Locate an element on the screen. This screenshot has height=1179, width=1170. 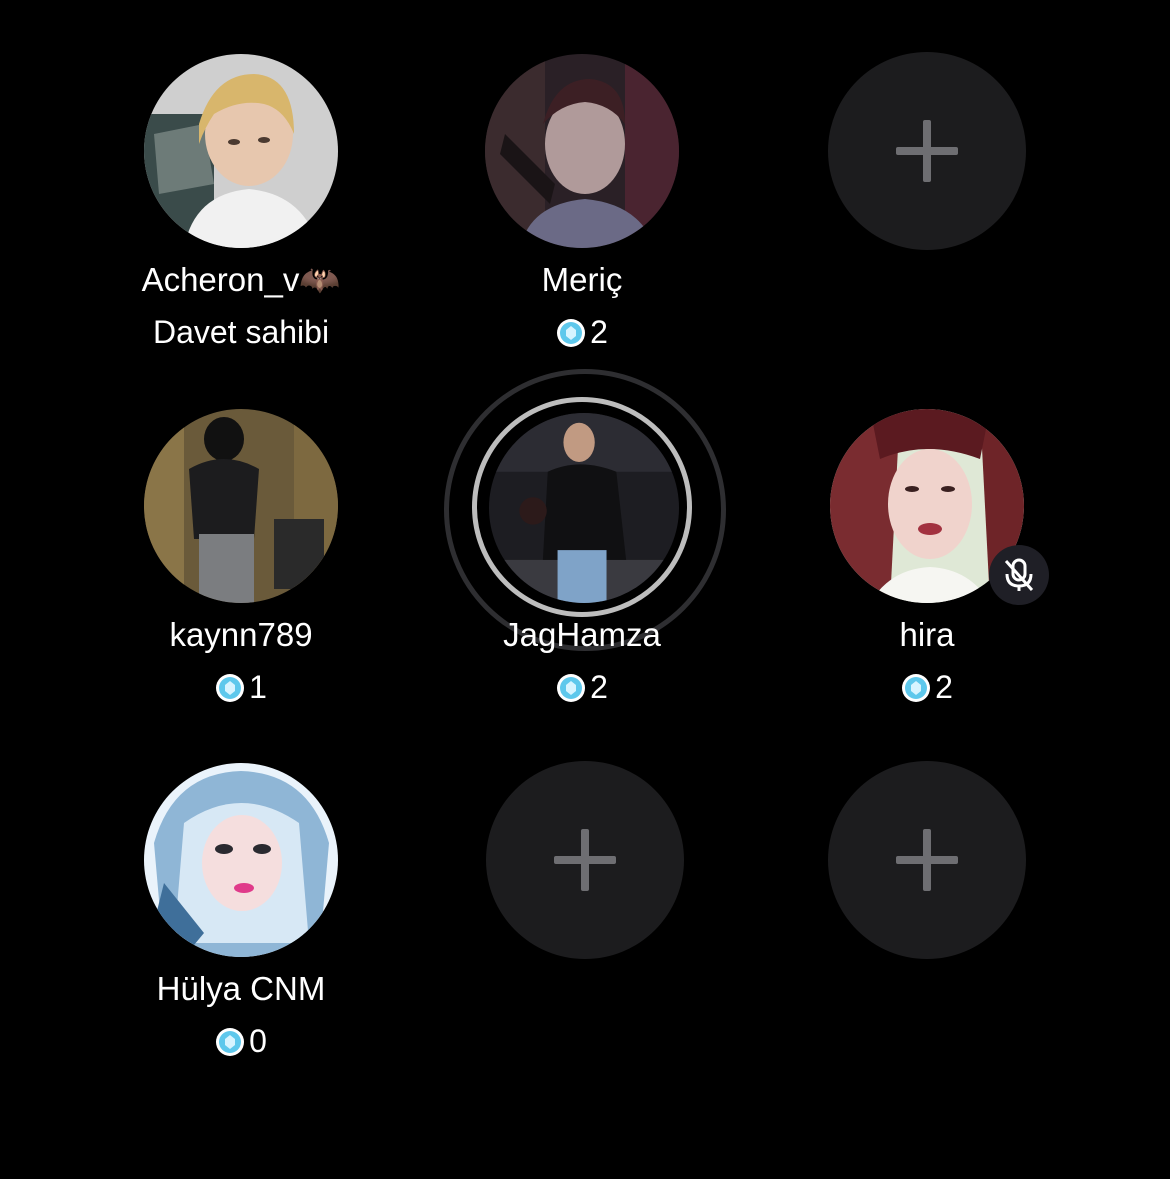
seat-4: kaynn789 1 is located at coordinates (241, 574).